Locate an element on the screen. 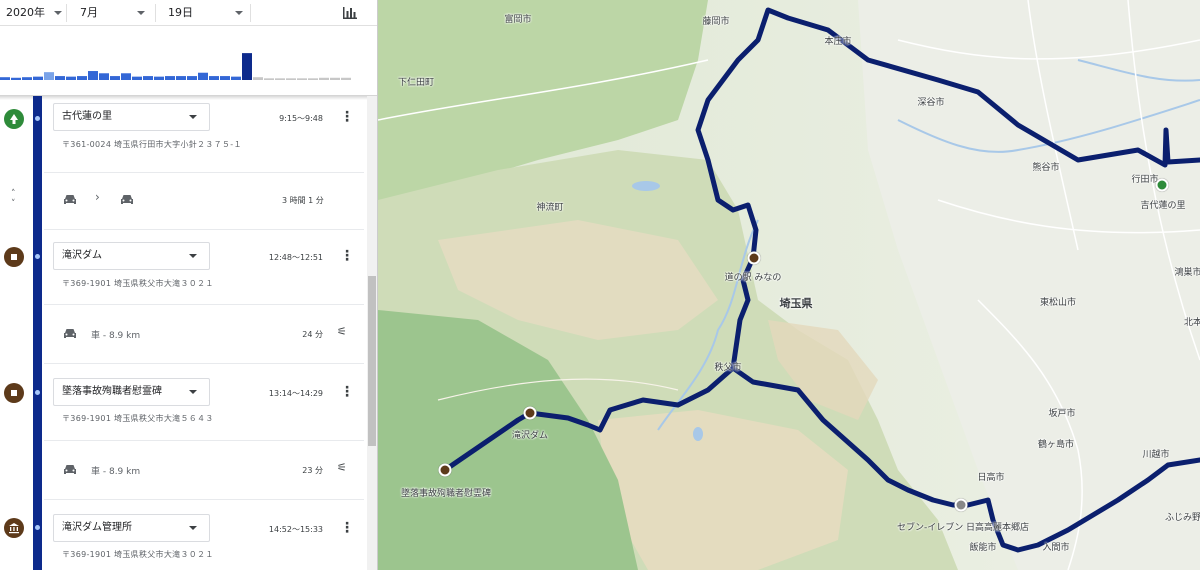  tree-icon is located at coordinates (1162, 185).